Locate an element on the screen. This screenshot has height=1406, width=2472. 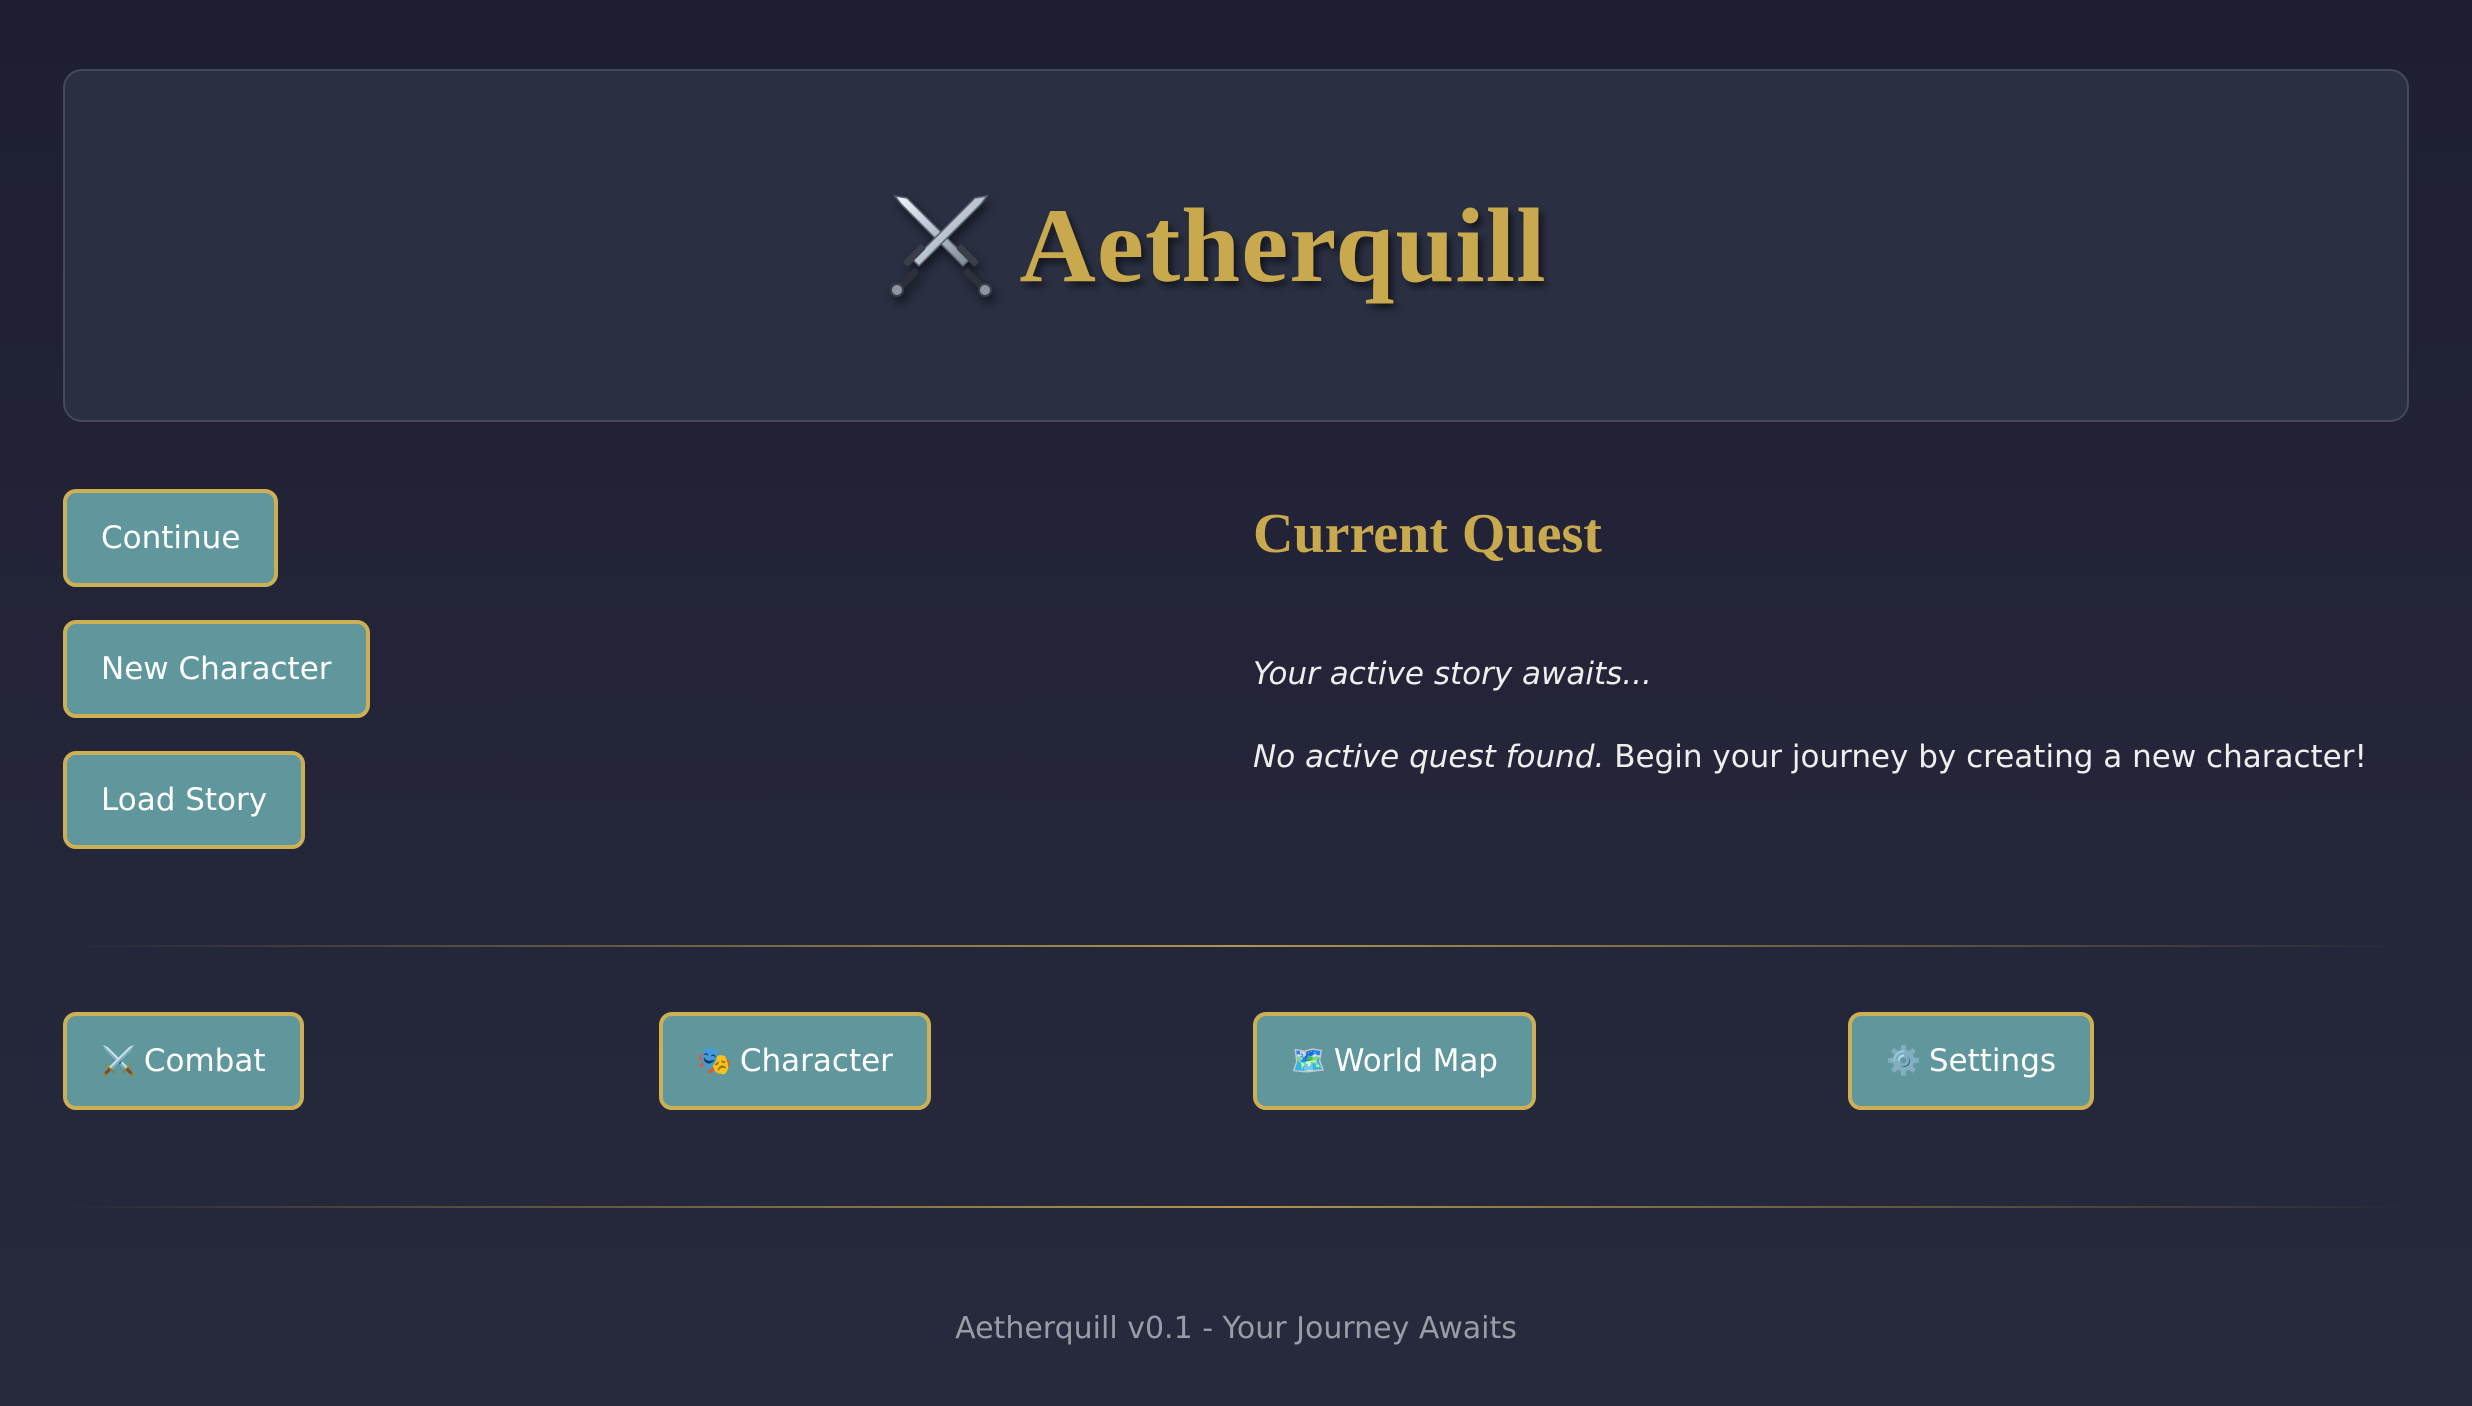
settings-button: ⚙️ Settings is located at coordinates (1971, 1061).